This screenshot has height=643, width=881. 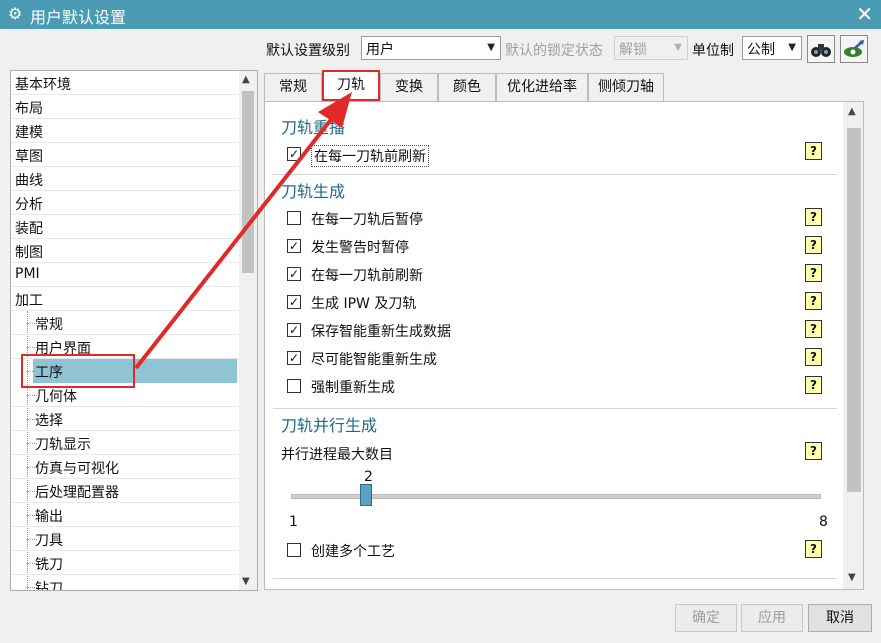 What do you see at coordinates (243, 231) in the screenshot?
I see `annotation-arrow` at bounding box center [243, 231].